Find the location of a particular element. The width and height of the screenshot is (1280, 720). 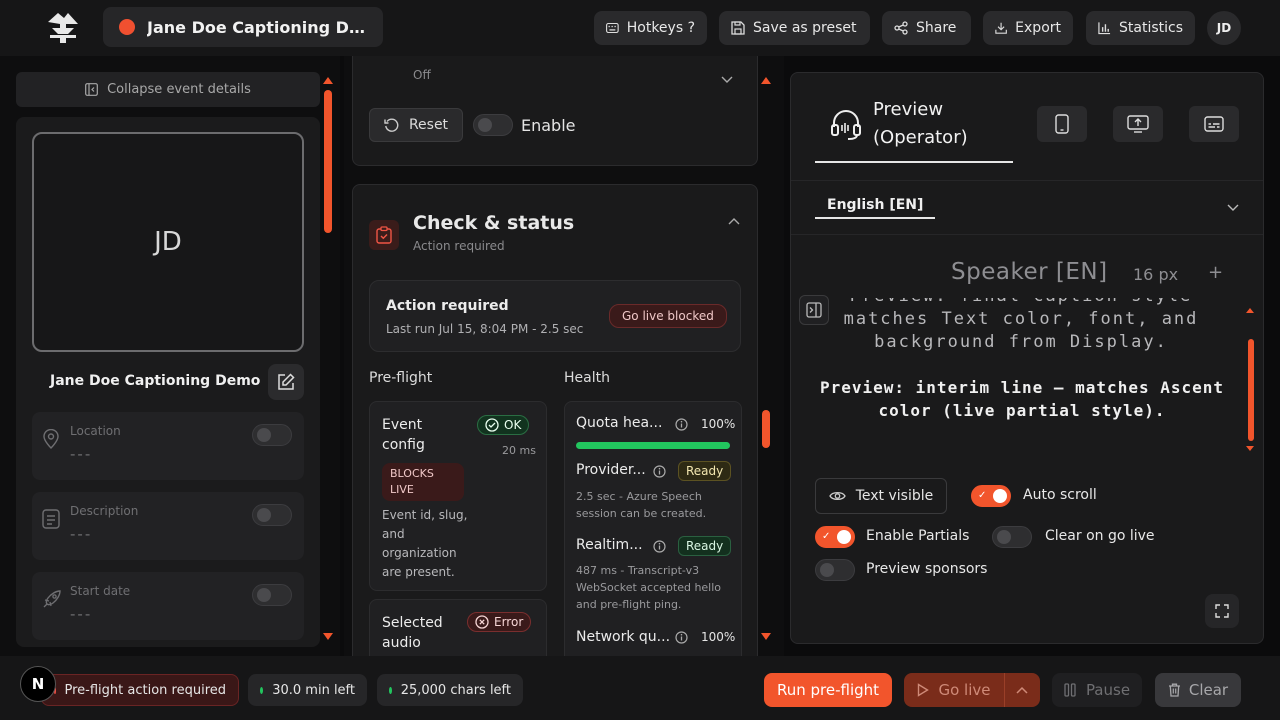

edit-event-name-button is located at coordinates (286, 382).